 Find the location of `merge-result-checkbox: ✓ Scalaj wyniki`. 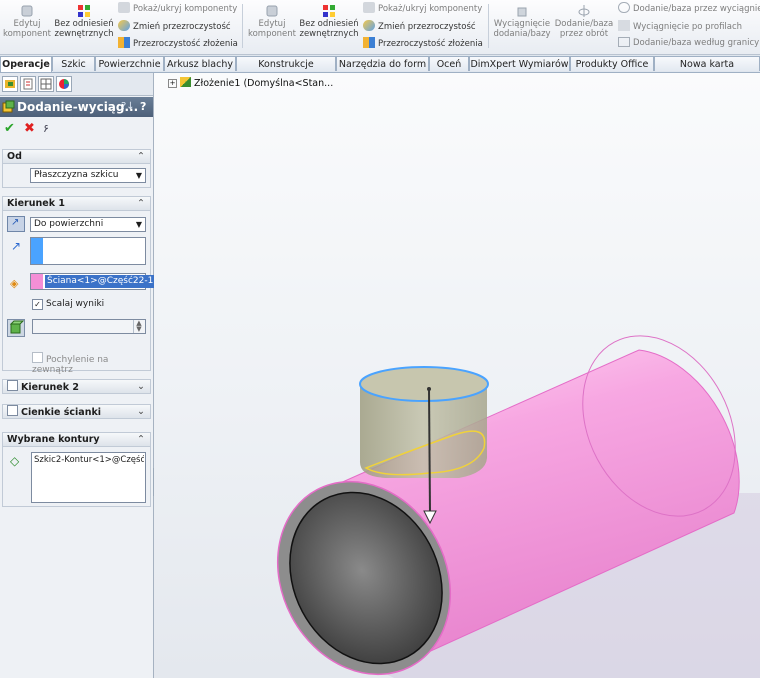

merge-result-checkbox: ✓ Scalaj wyniki is located at coordinates (68, 304).